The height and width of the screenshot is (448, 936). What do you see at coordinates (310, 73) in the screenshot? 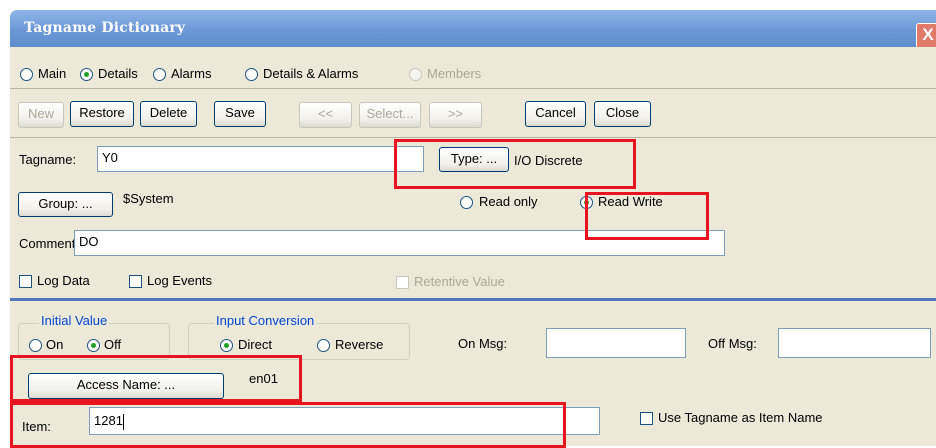
I see `tab-details-alarms: Details & Alarms` at bounding box center [310, 73].